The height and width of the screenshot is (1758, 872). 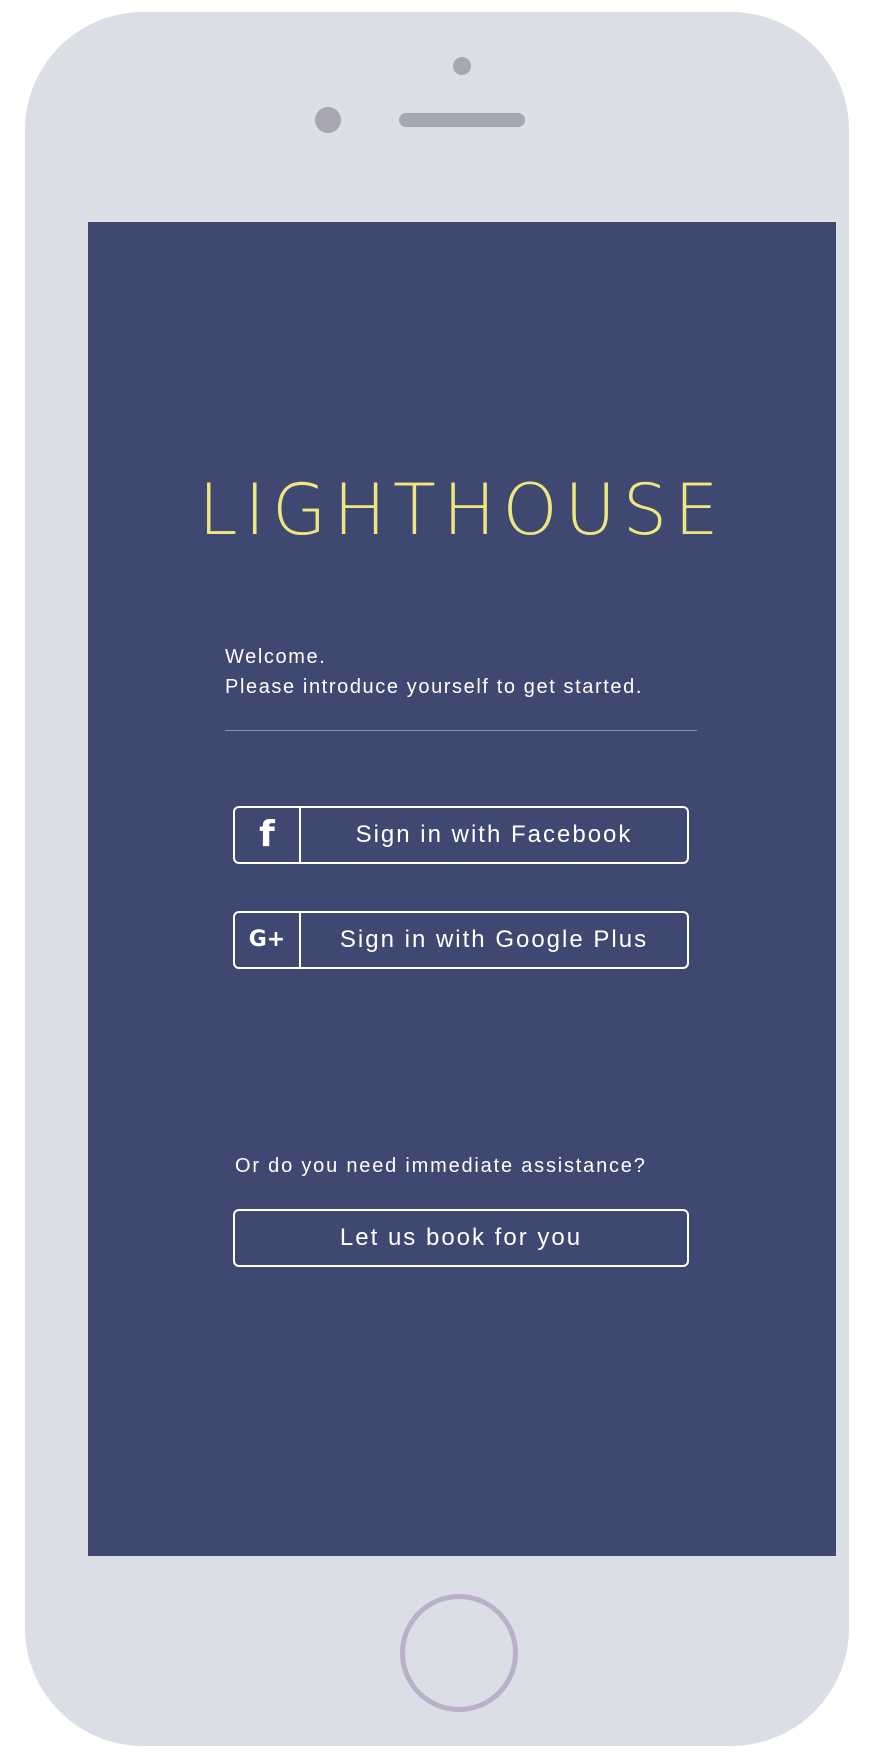 What do you see at coordinates (494, 834) in the screenshot?
I see `facebook-signin-label: Sign in with Facebook` at bounding box center [494, 834].